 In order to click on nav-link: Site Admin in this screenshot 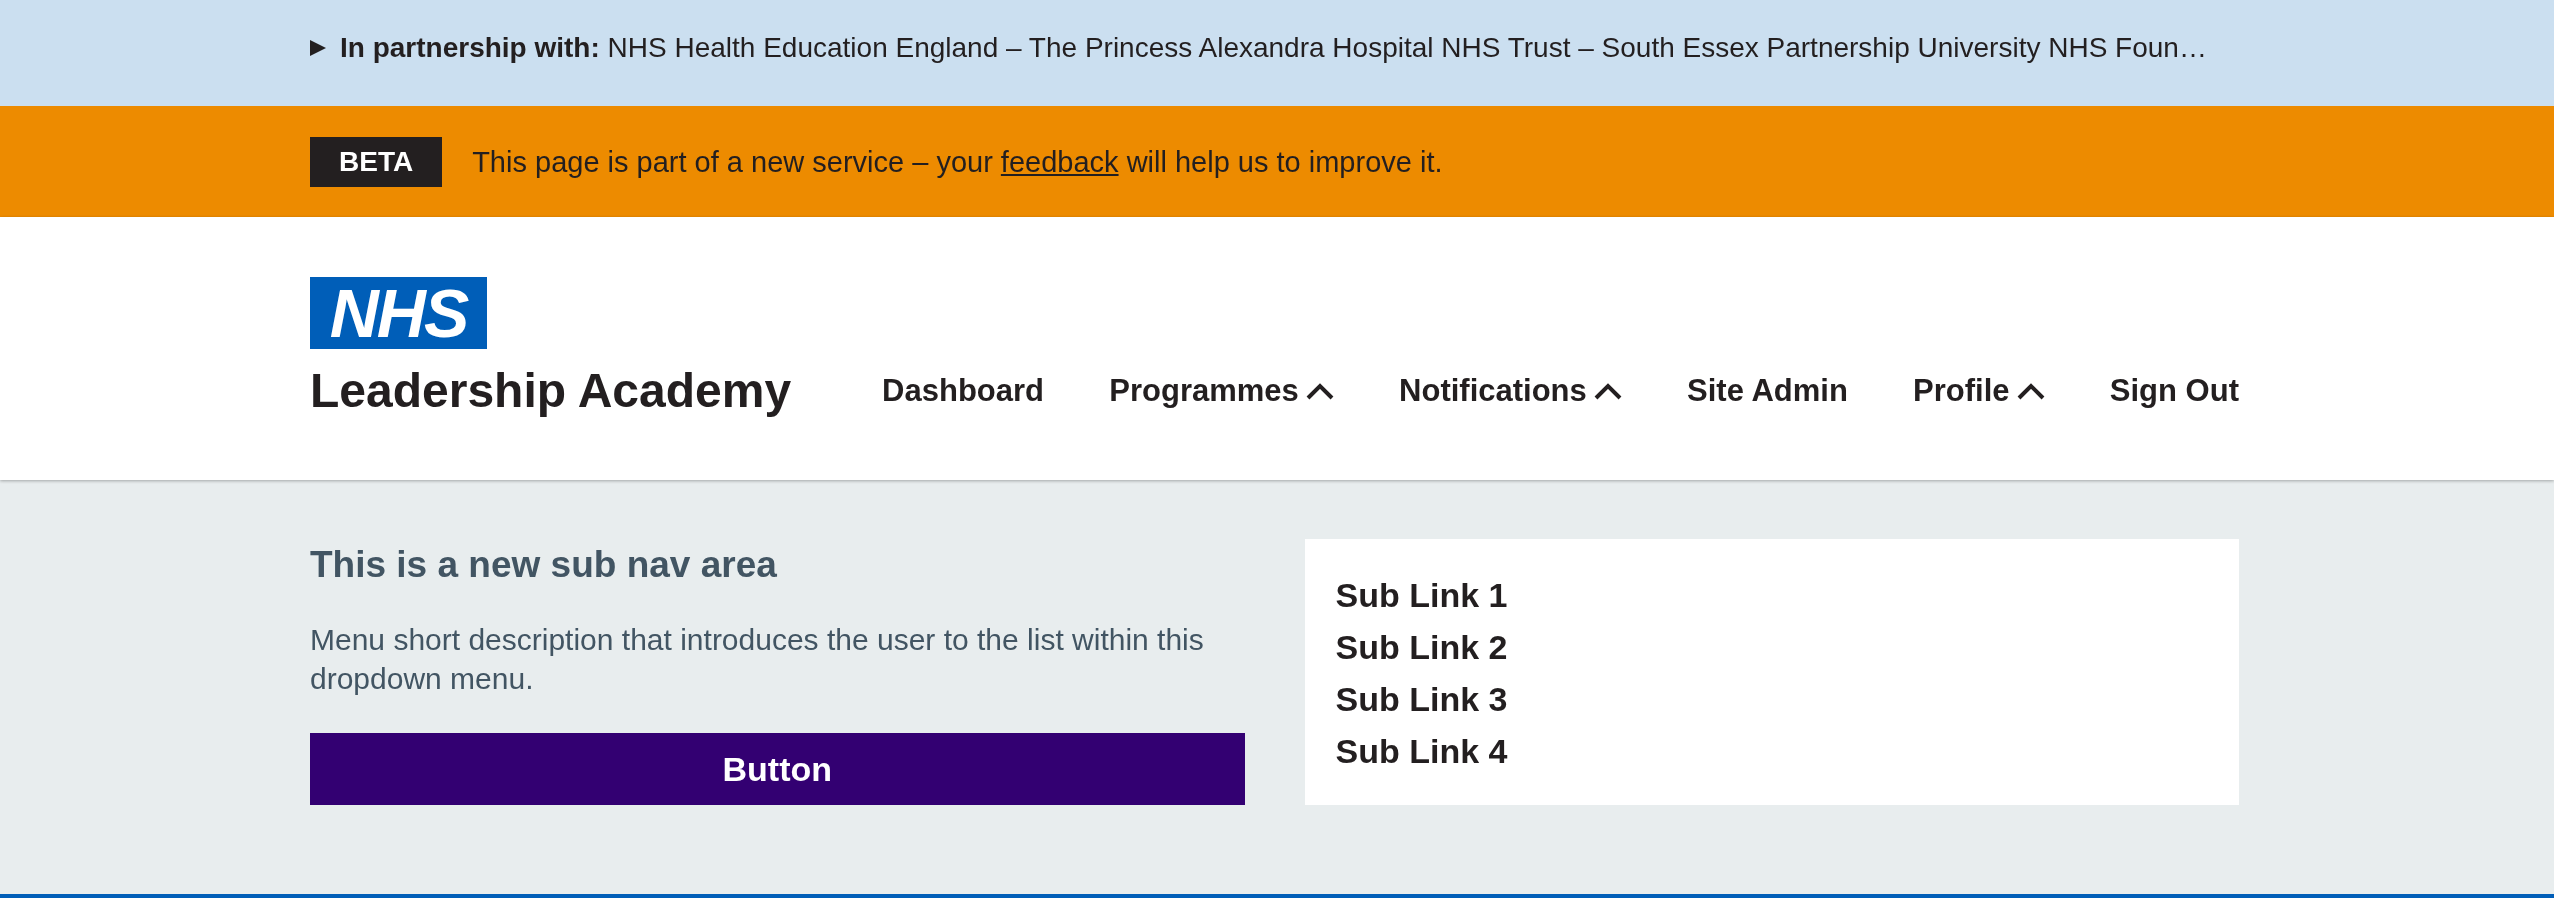, I will do `click(1767, 391)`.